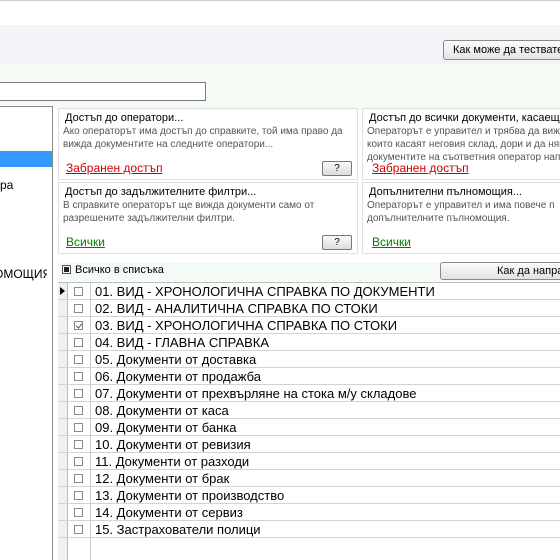  I want to click on row-label: 13. Документи от производство, so click(190, 495).